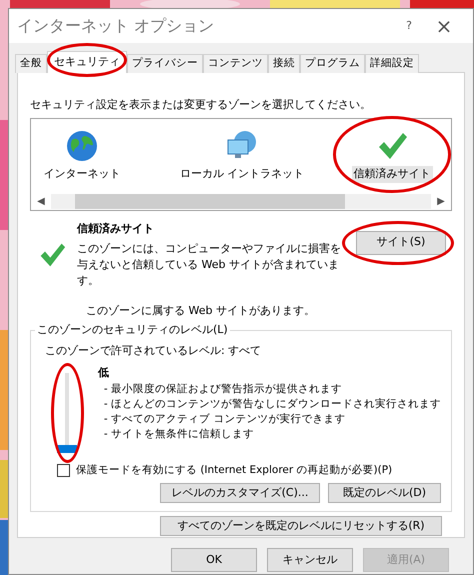  What do you see at coordinates (52, 254) in the screenshot?
I see `checkmark-icon` at bounding box center [52, 254].